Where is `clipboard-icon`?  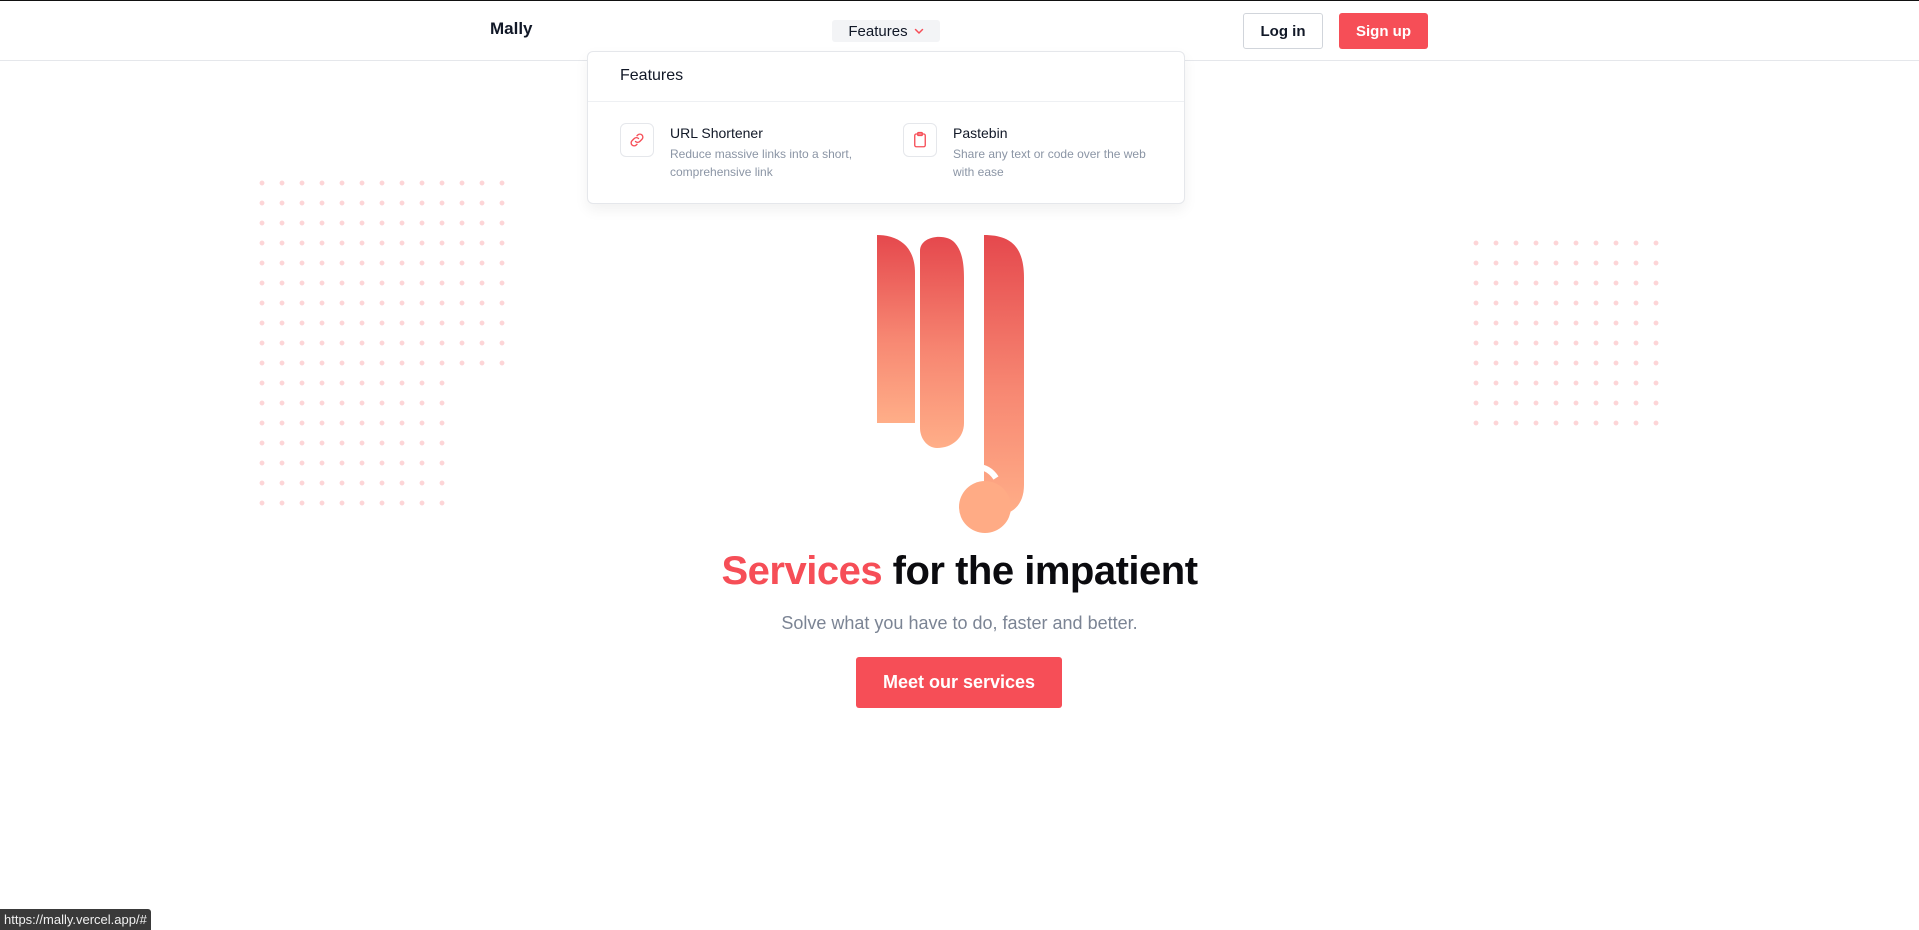 clipboard-icon is located at coordinates (920, 140).